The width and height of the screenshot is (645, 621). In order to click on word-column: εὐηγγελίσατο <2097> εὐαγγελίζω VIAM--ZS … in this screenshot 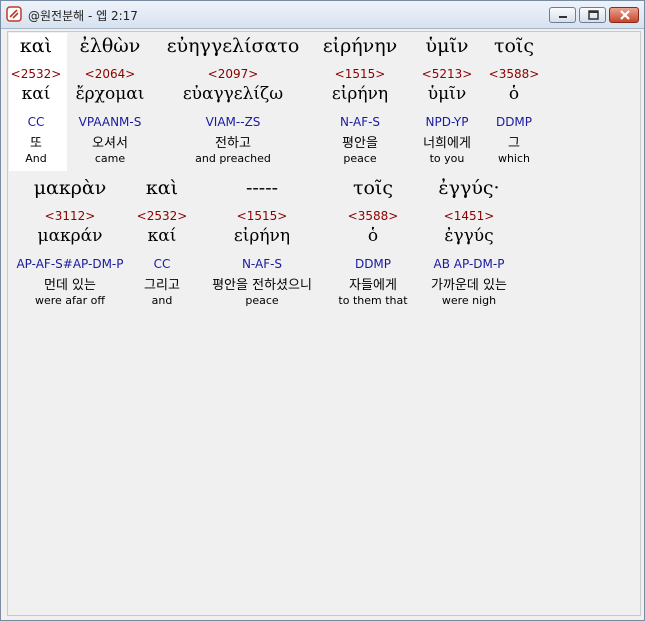, I will do `click(233, 105)`.